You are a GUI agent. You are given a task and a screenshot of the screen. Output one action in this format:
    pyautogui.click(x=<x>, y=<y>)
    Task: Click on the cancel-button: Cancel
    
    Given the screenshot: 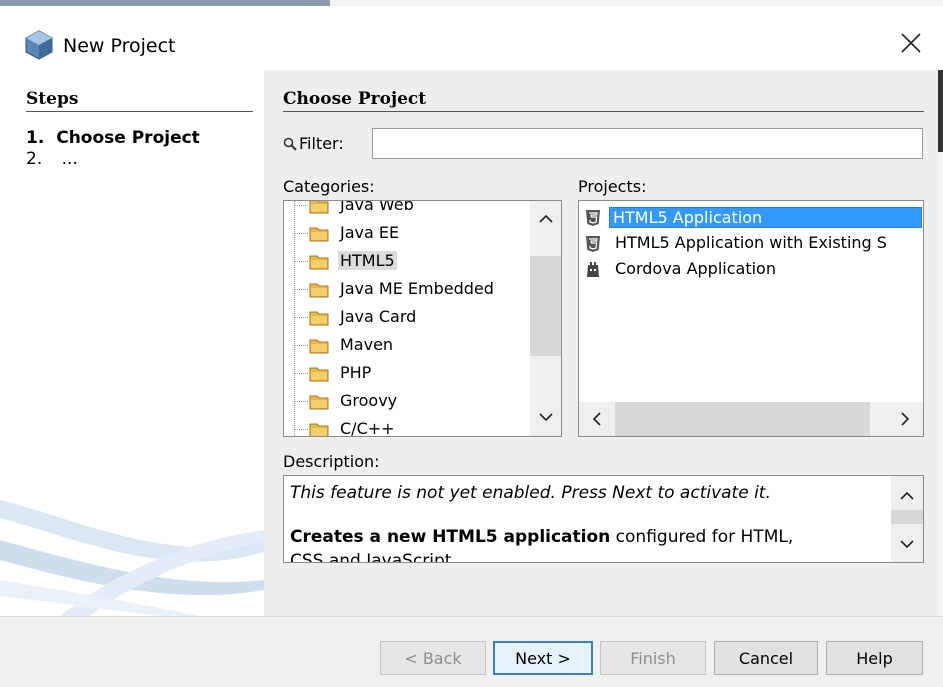 What is the action you would take?
    pyautogui.click(x=766, y=658)
    